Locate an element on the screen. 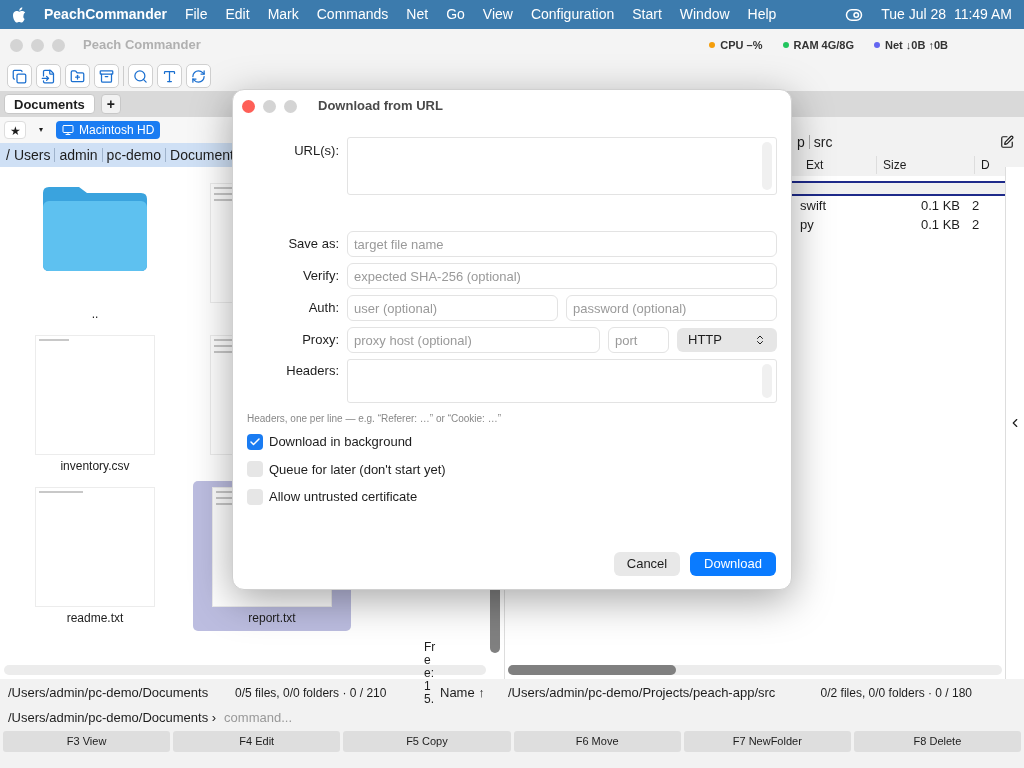  menu-item: Commands is located at coordinates (352, 14).